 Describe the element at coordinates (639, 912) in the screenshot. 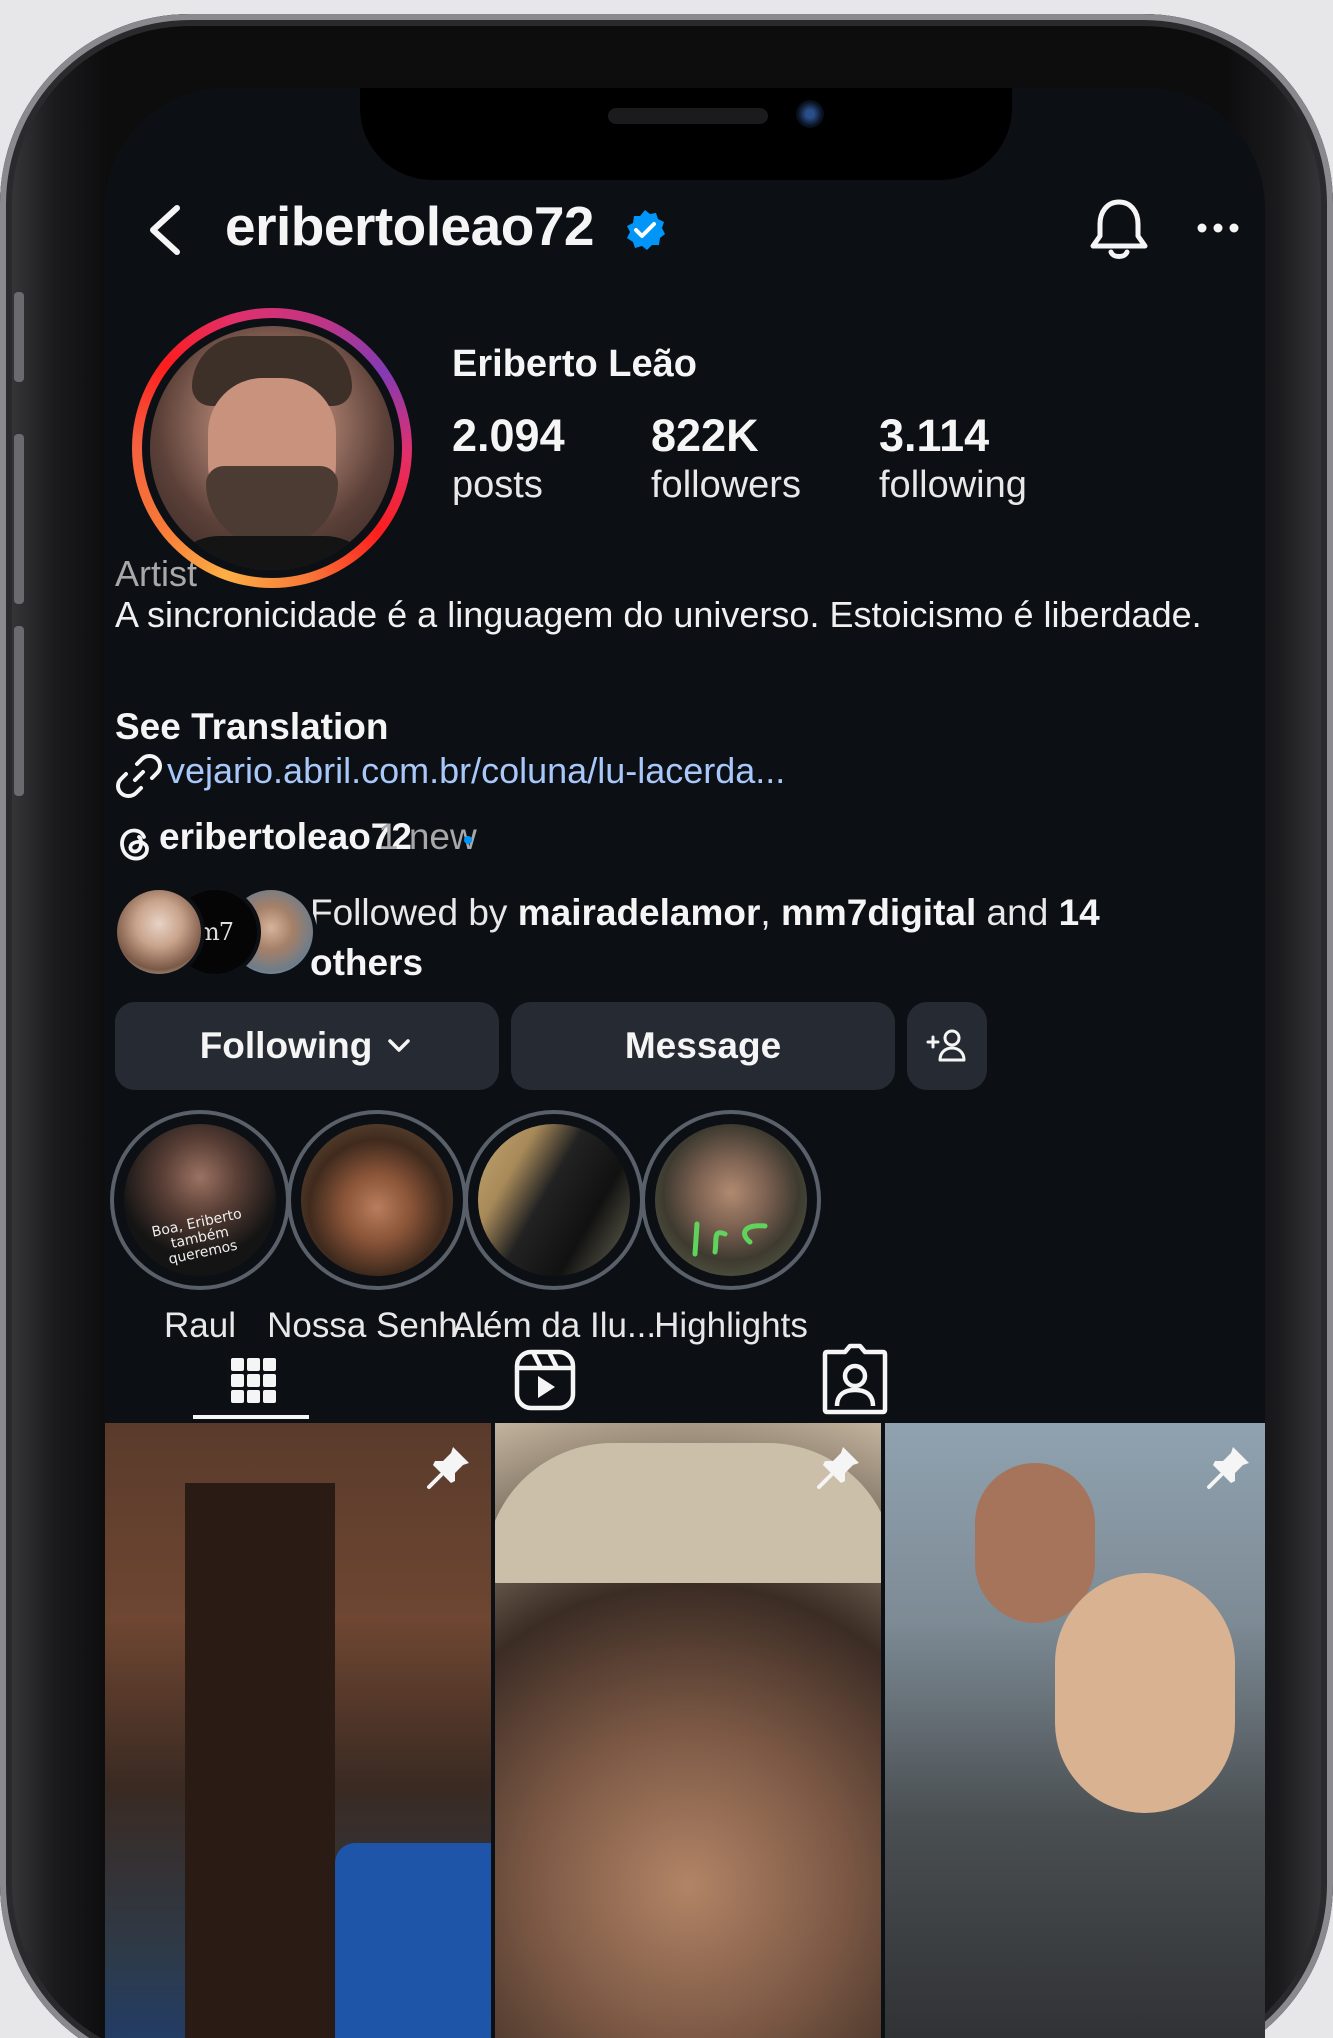

I see `mutual-user-1: mairadelamor` at that location.